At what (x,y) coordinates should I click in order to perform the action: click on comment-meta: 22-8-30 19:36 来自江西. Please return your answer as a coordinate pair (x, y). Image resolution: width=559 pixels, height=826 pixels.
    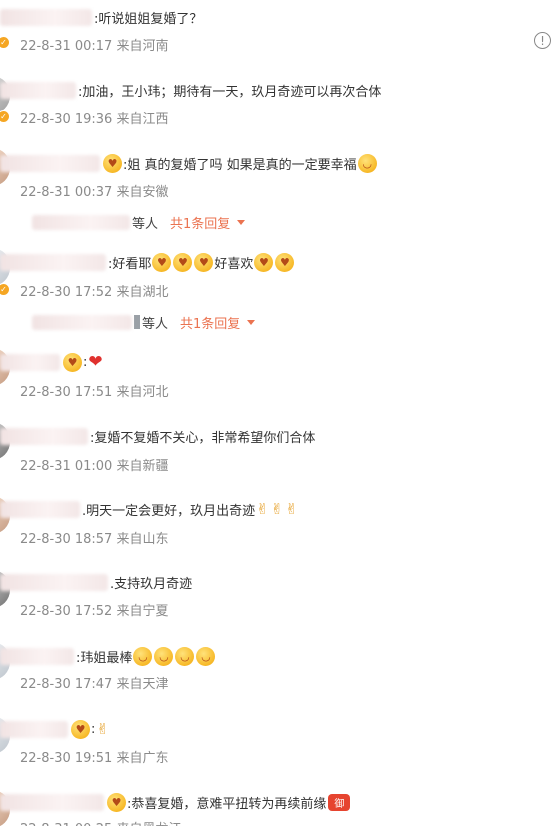
    Looking at the image, I should click on (94, 119).